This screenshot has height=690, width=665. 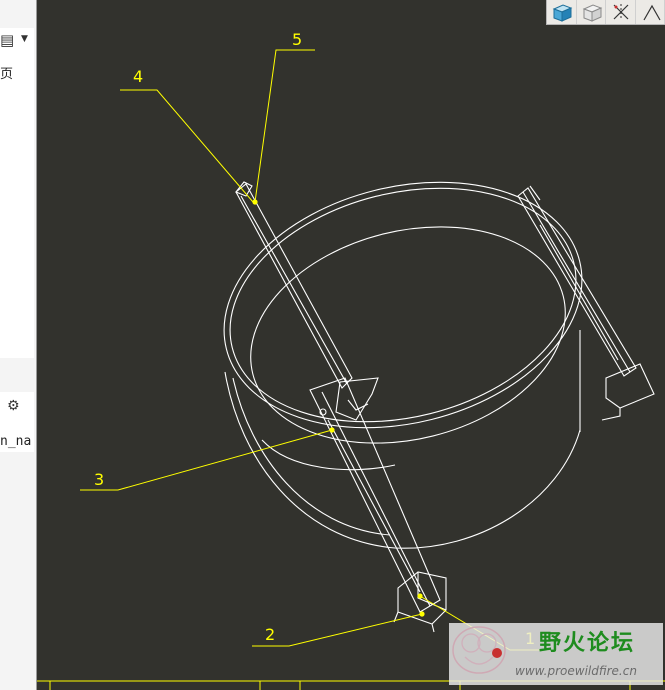 What do you see at coordinates (138, 76) in the screenshot?
I see `callout-label-4: 4` at bounding box center [138, 76].